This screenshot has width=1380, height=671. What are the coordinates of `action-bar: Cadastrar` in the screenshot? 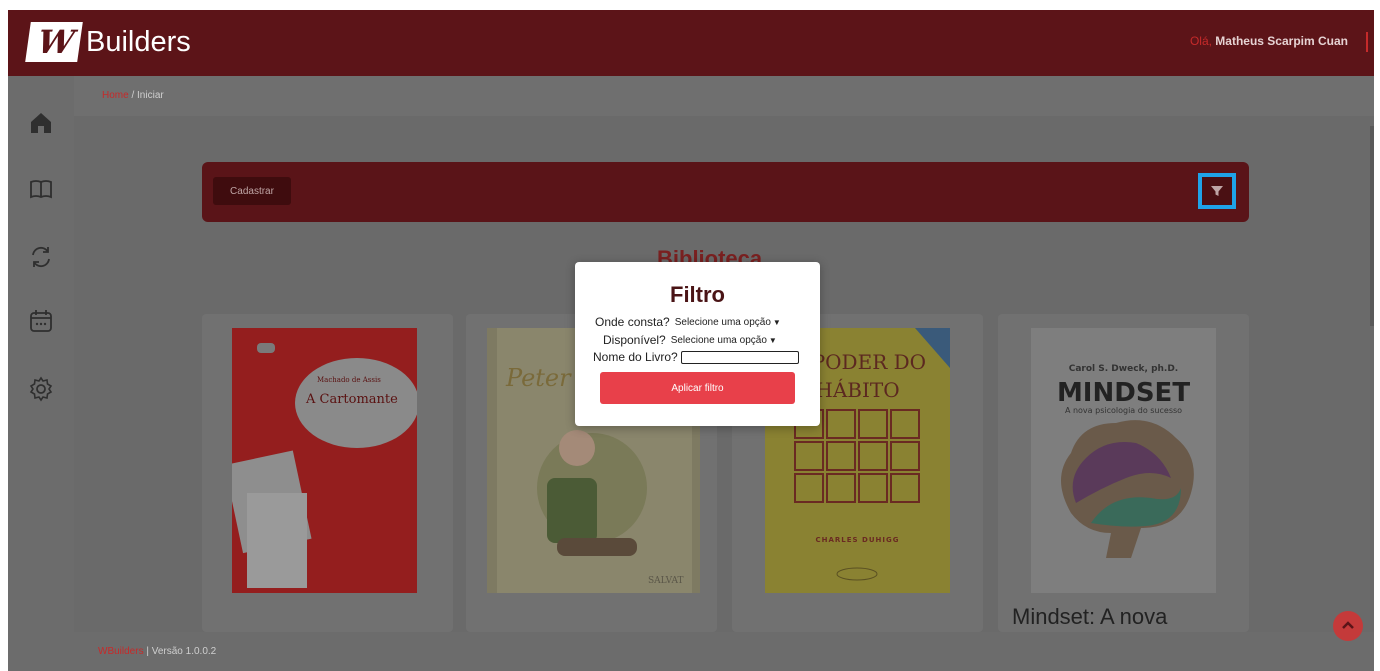 It's located at (725, 192).